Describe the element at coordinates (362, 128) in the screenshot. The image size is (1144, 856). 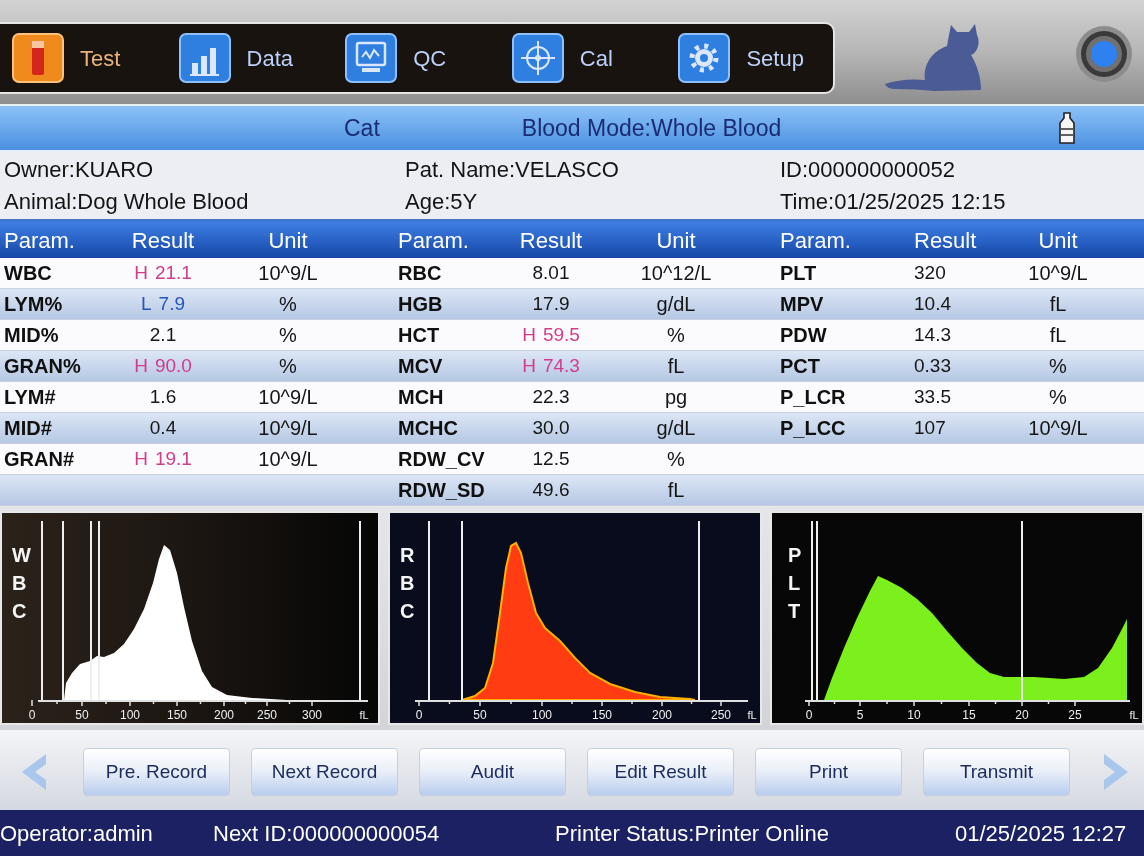
I see `species-label: Cat` at that location.